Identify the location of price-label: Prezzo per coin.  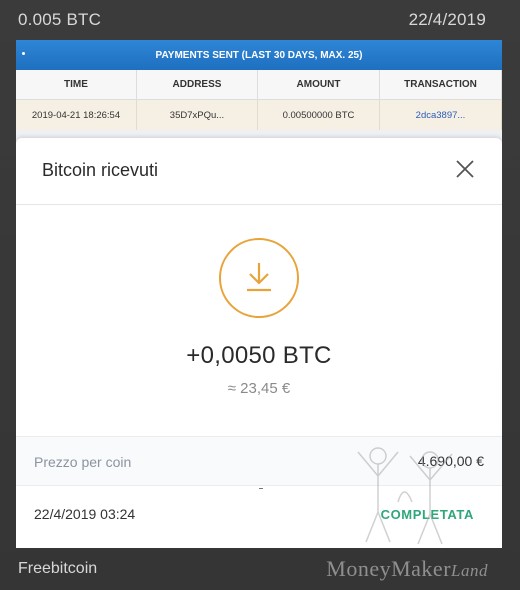
(83, 462).